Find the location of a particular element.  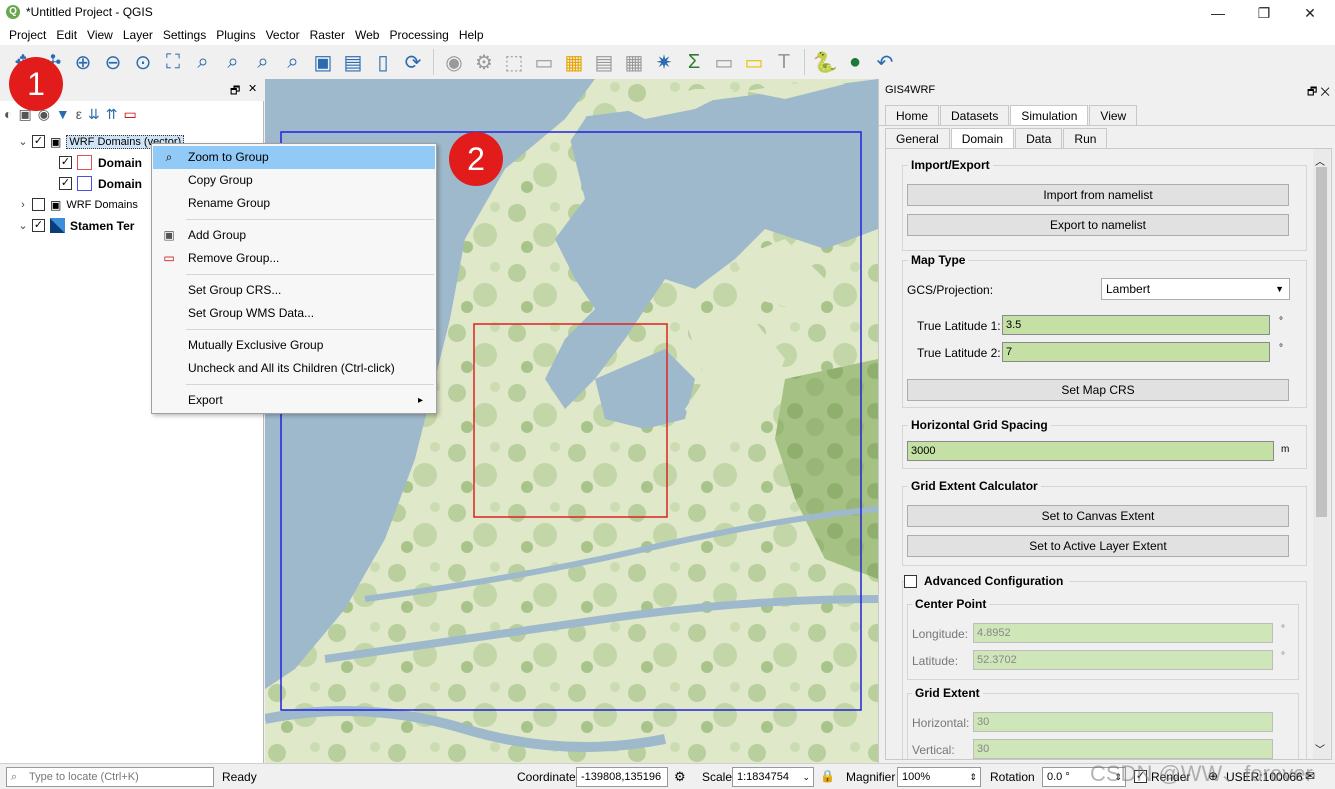

new-bookmark-icon: ▣ is located at coordinates (323, 62).